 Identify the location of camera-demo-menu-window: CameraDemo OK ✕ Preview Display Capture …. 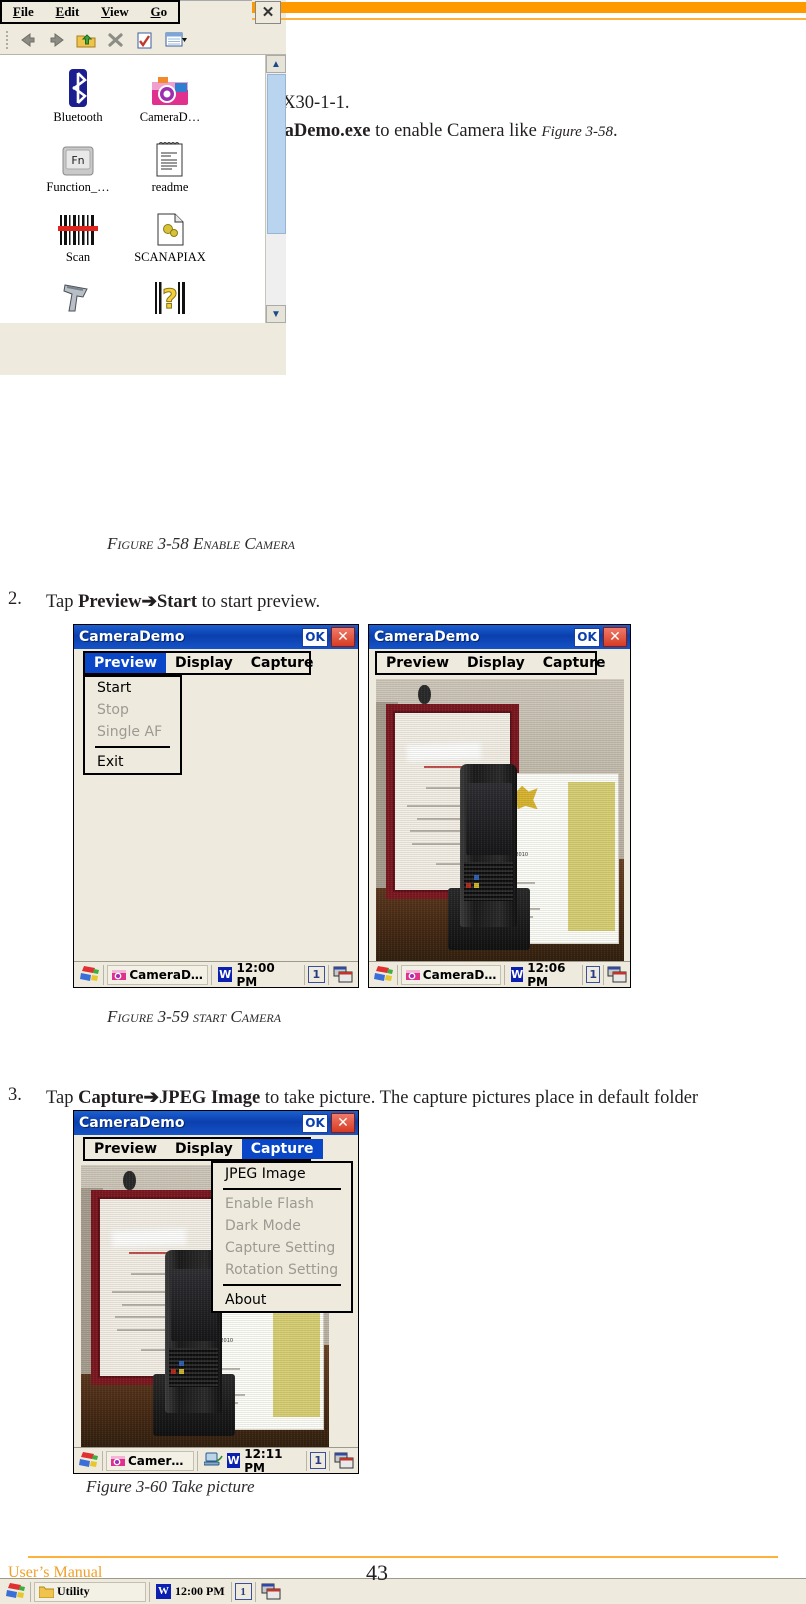
(216, 806).